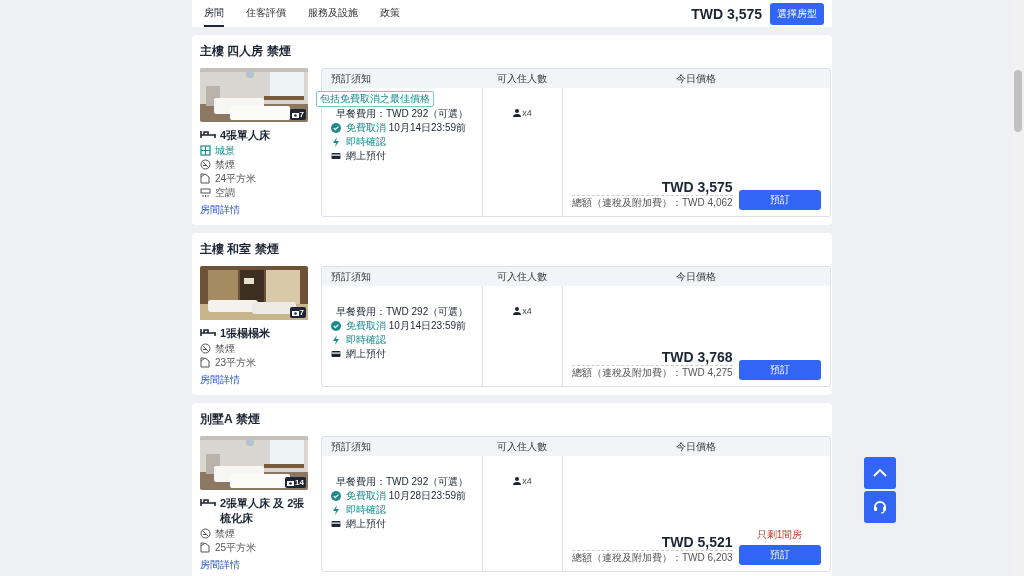 The image size is (1024, 576). Describe the element at coordinates (333, 13) in the screenshot. I see `tab: 服務及設施` at that location.